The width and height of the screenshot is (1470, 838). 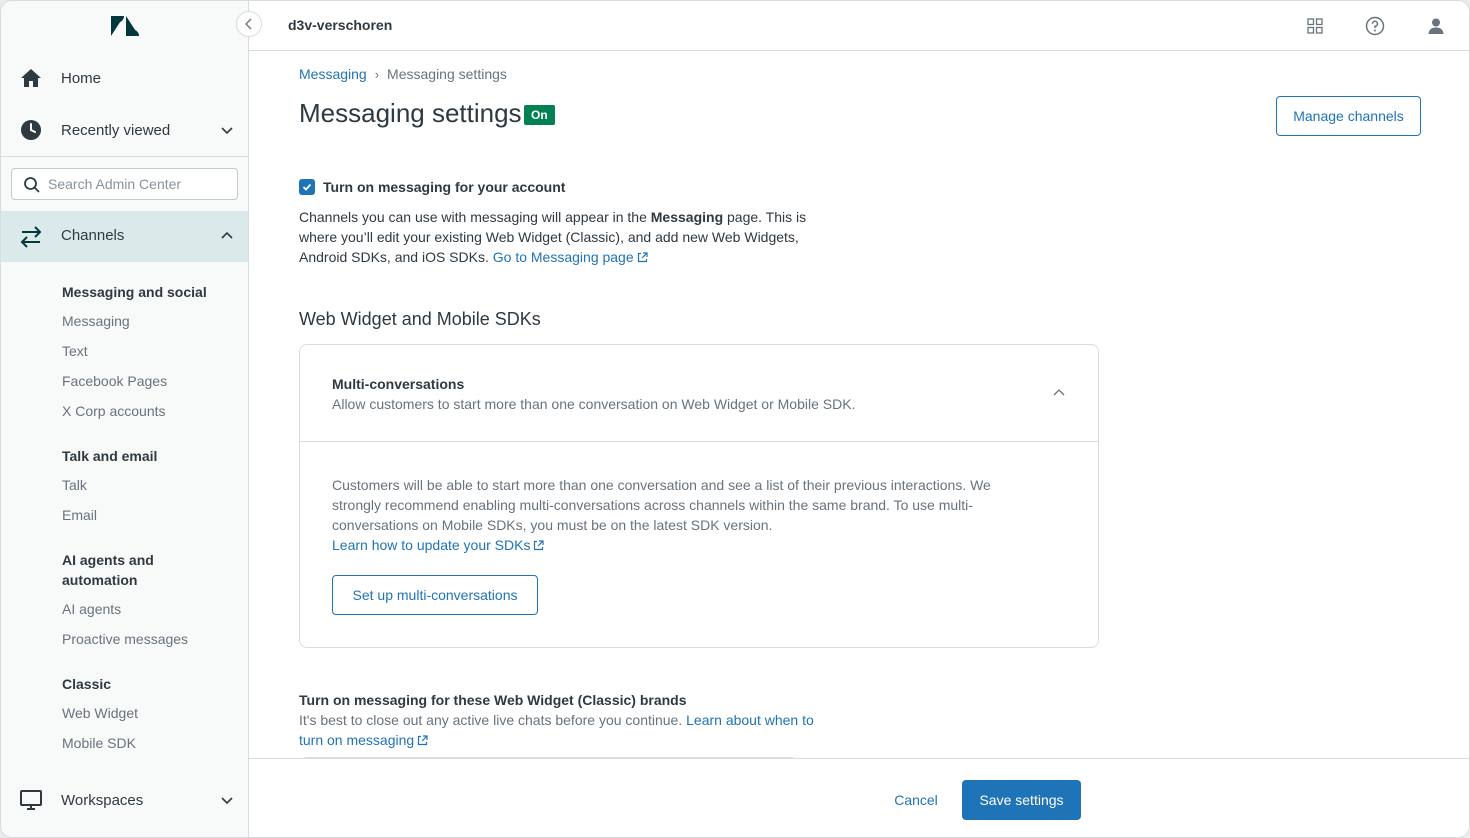 What do you see at coordinates (563, 257) in the screenshot?
I see `go-to-messaging-link-text: Go to Messaging page` at bounding box center [563, 257].